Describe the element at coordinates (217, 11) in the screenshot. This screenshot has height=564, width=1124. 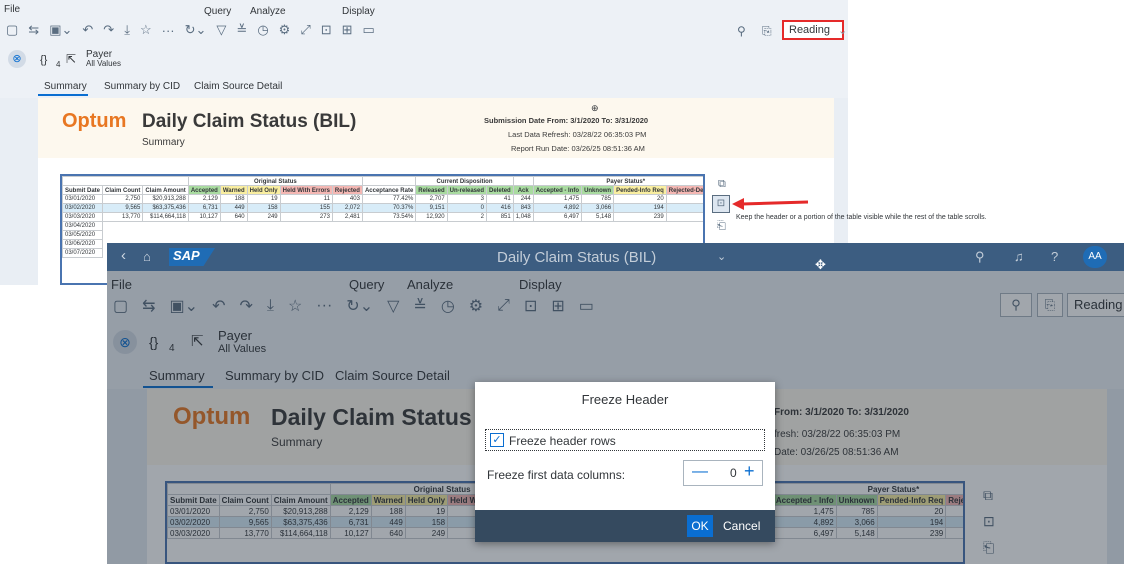
I see `menu-query: Query` at that location.